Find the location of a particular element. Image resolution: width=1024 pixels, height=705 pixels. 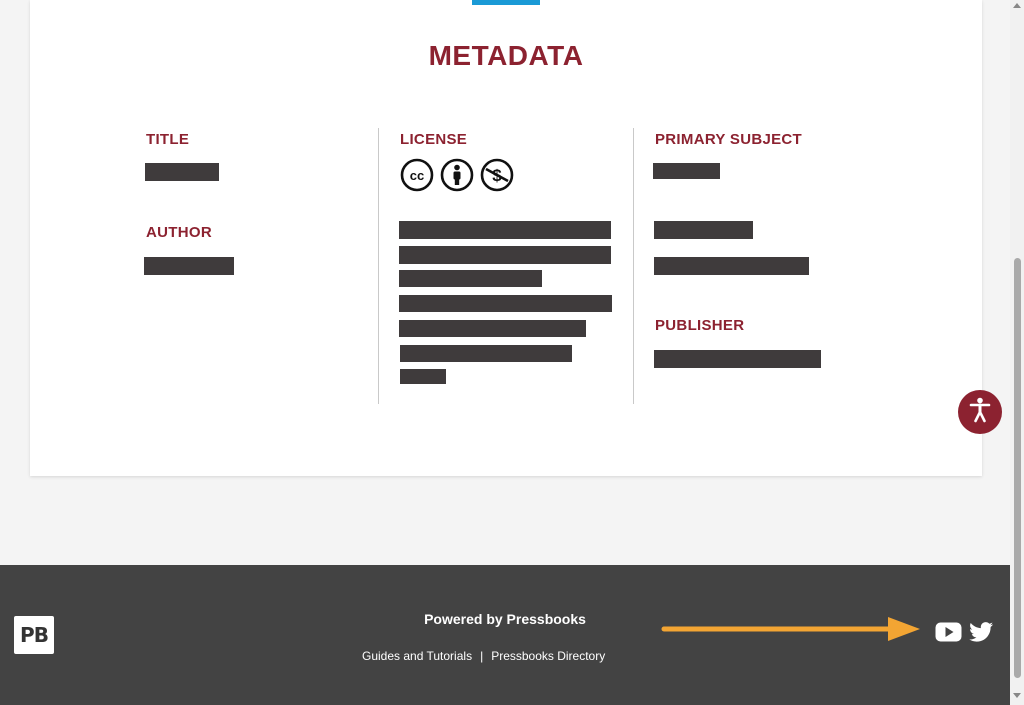

vertical-scrollbar is located at coordinates (1017, 352).